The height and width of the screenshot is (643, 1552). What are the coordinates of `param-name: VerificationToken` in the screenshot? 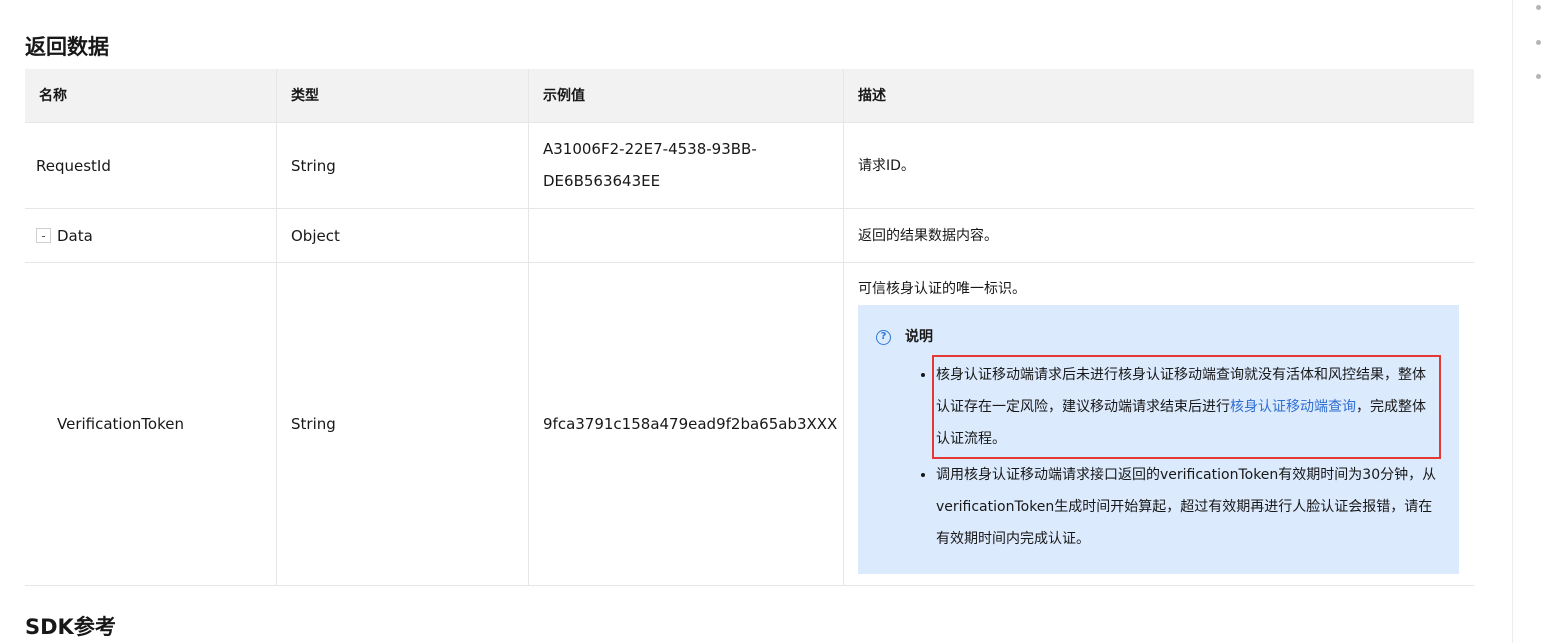 It's located at (151, 424).